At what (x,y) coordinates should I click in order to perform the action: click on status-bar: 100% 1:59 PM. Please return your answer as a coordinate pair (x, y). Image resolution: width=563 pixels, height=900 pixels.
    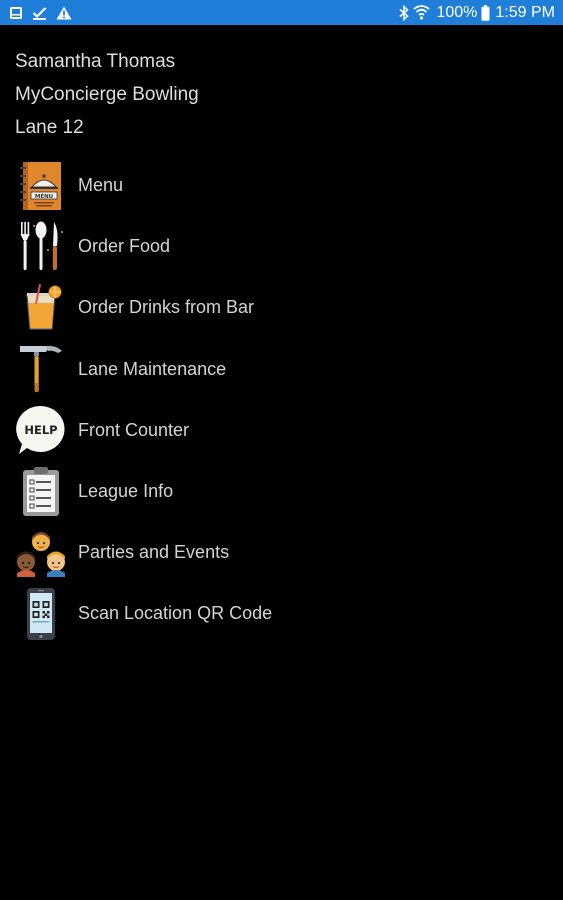
    Looking at the image, I should click on (281, 12).